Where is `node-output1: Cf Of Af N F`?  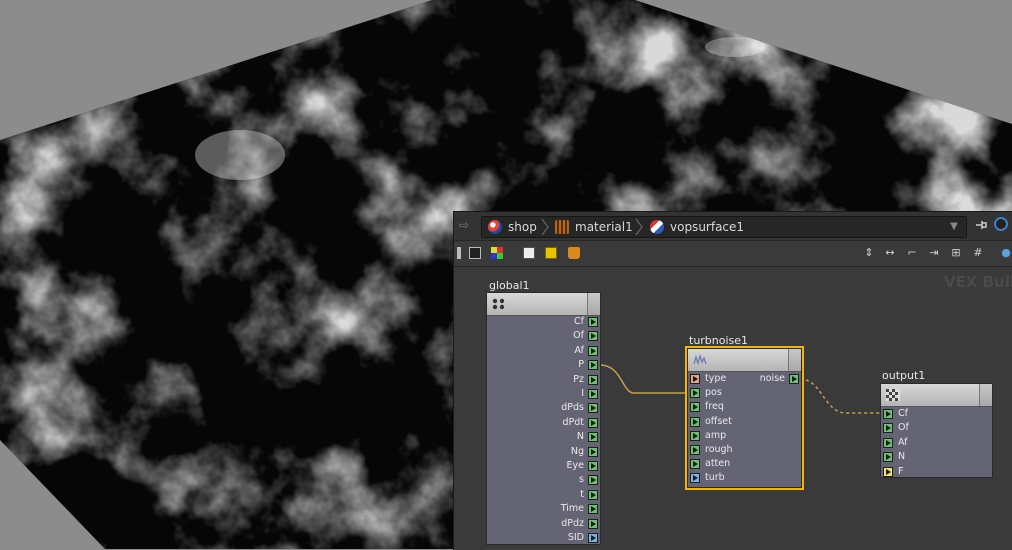
node-output1: Cf Of Af N F is located at coordinates (936, 430).